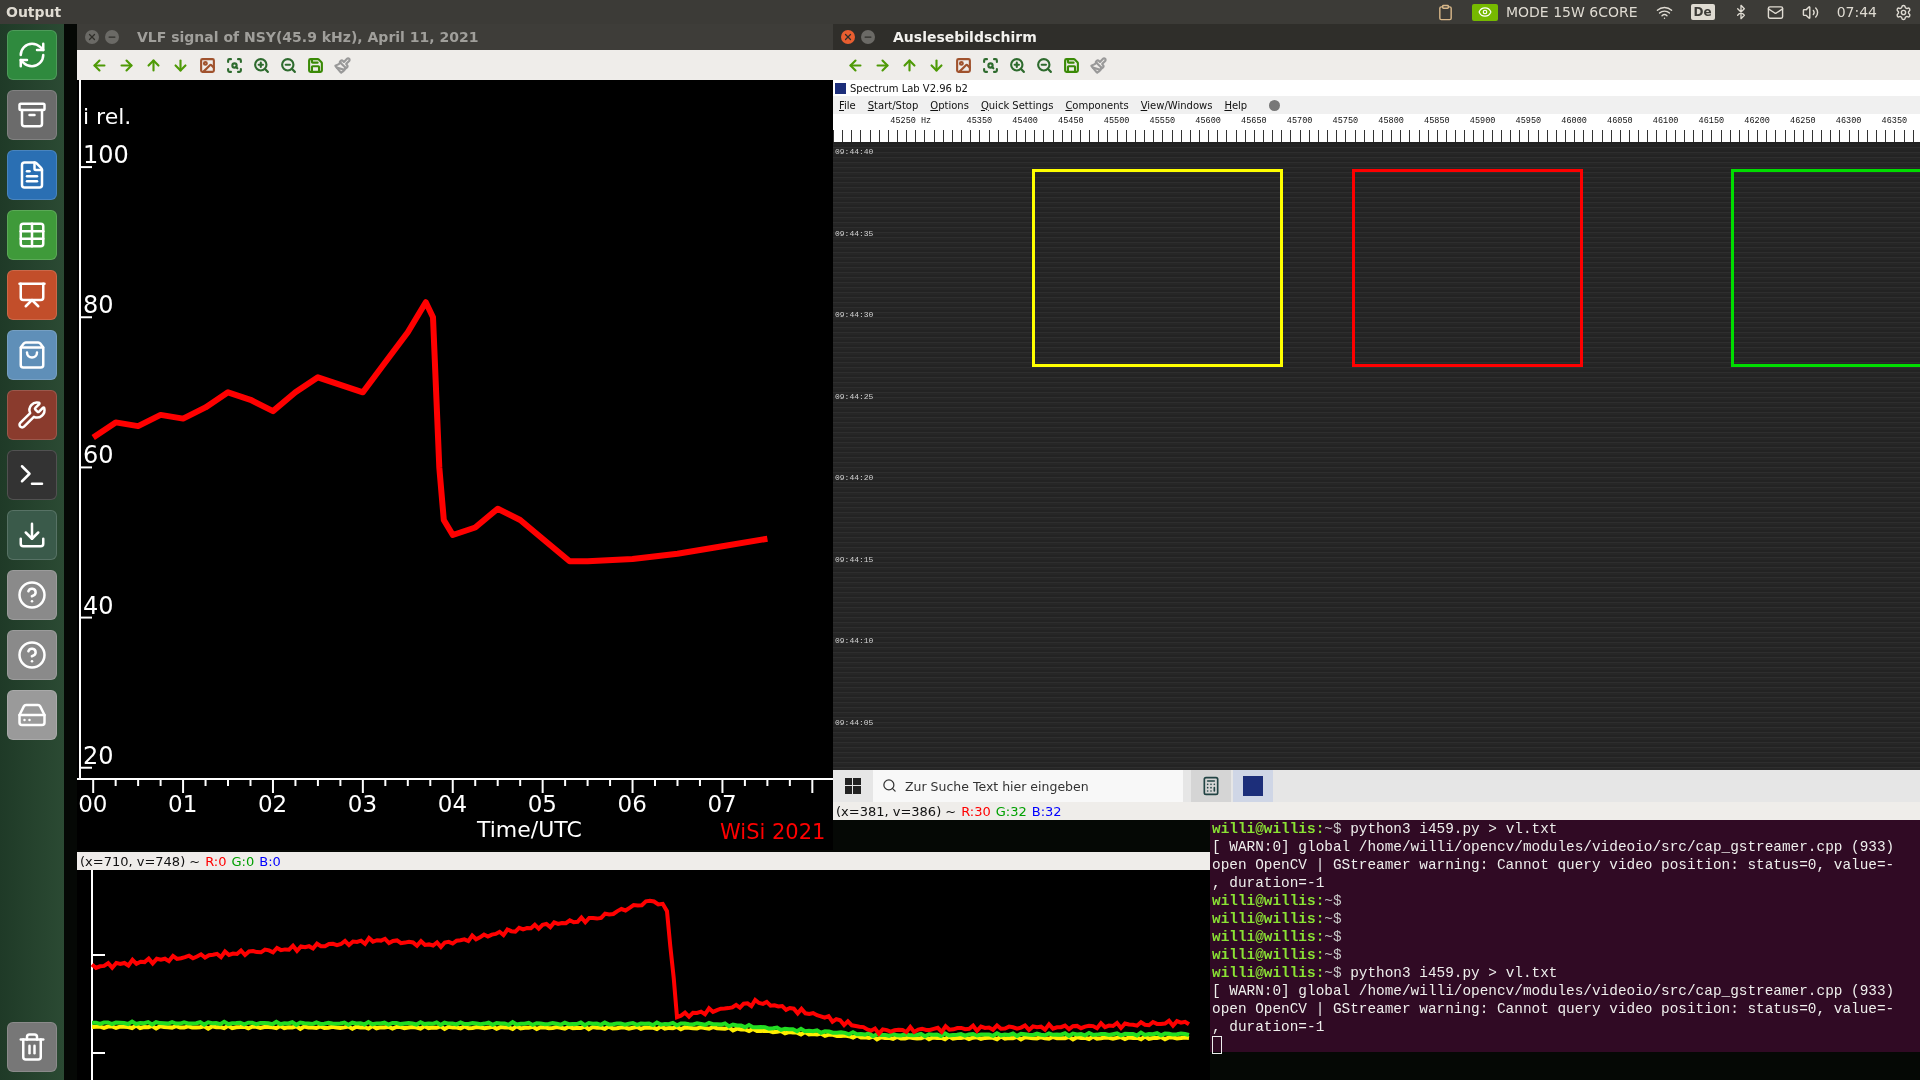 This screenshot has height=1080, width=1920. Describe the element at coordinates (893, 105) in the screenshot. I see `menu-item: Start/Stop` at that location.